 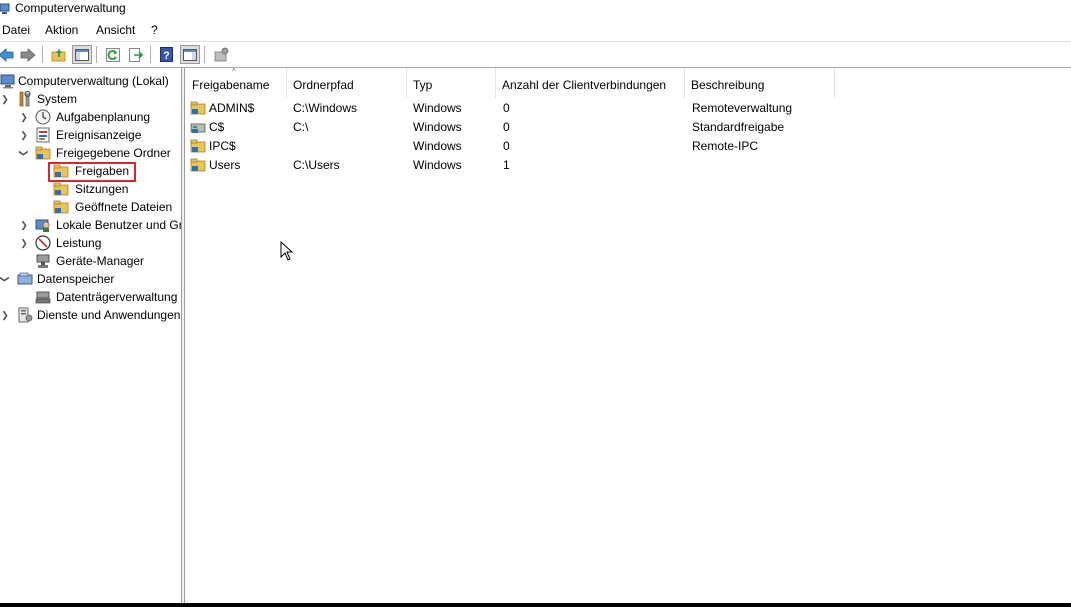 I want to click on menu-ansicht: Ansicht, so click(x=115, y=30).